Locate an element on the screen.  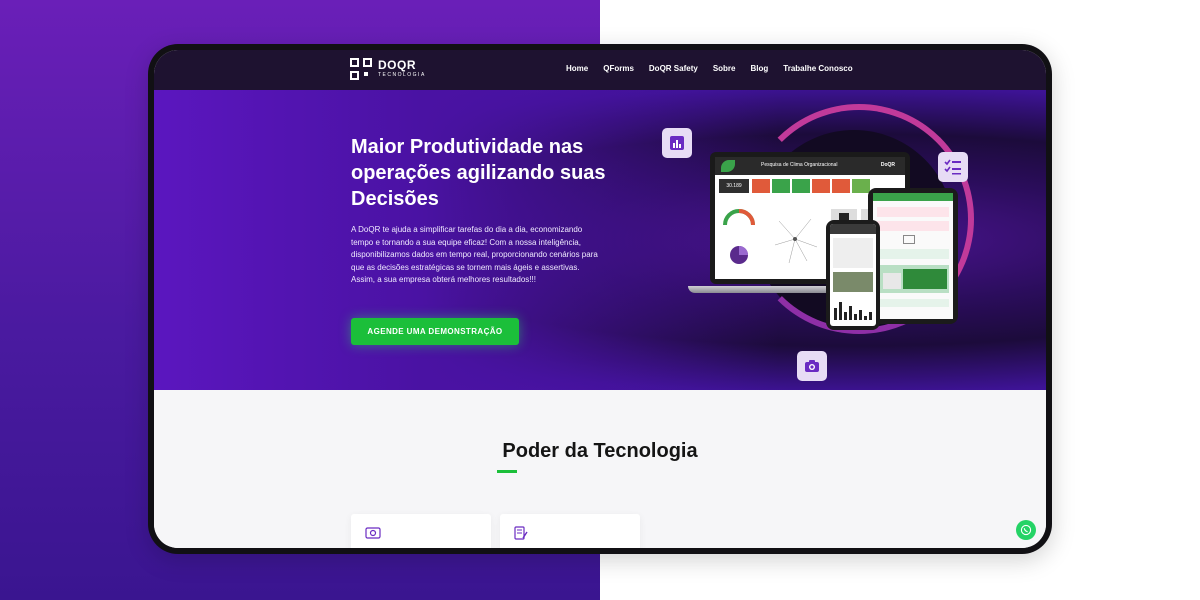
dashboard-header: Pesquisa de Clima Organizacional DoQR is located at coordinates (810, 166).